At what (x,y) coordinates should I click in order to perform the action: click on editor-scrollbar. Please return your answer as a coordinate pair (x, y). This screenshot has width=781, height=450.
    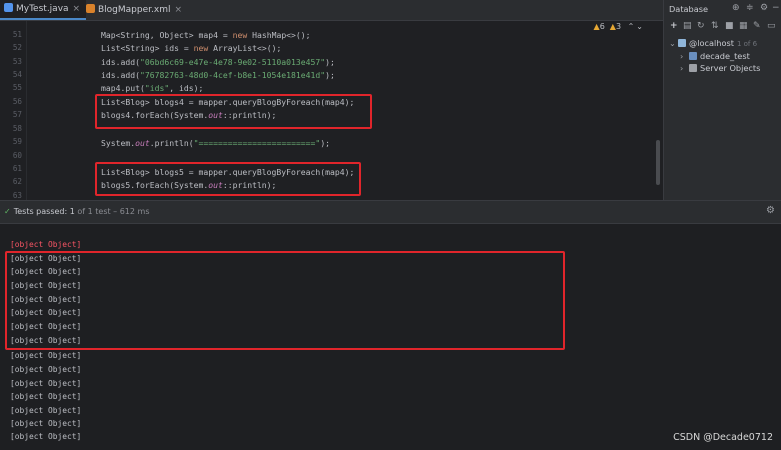
    Looking at the image, I should click on (658, 162).